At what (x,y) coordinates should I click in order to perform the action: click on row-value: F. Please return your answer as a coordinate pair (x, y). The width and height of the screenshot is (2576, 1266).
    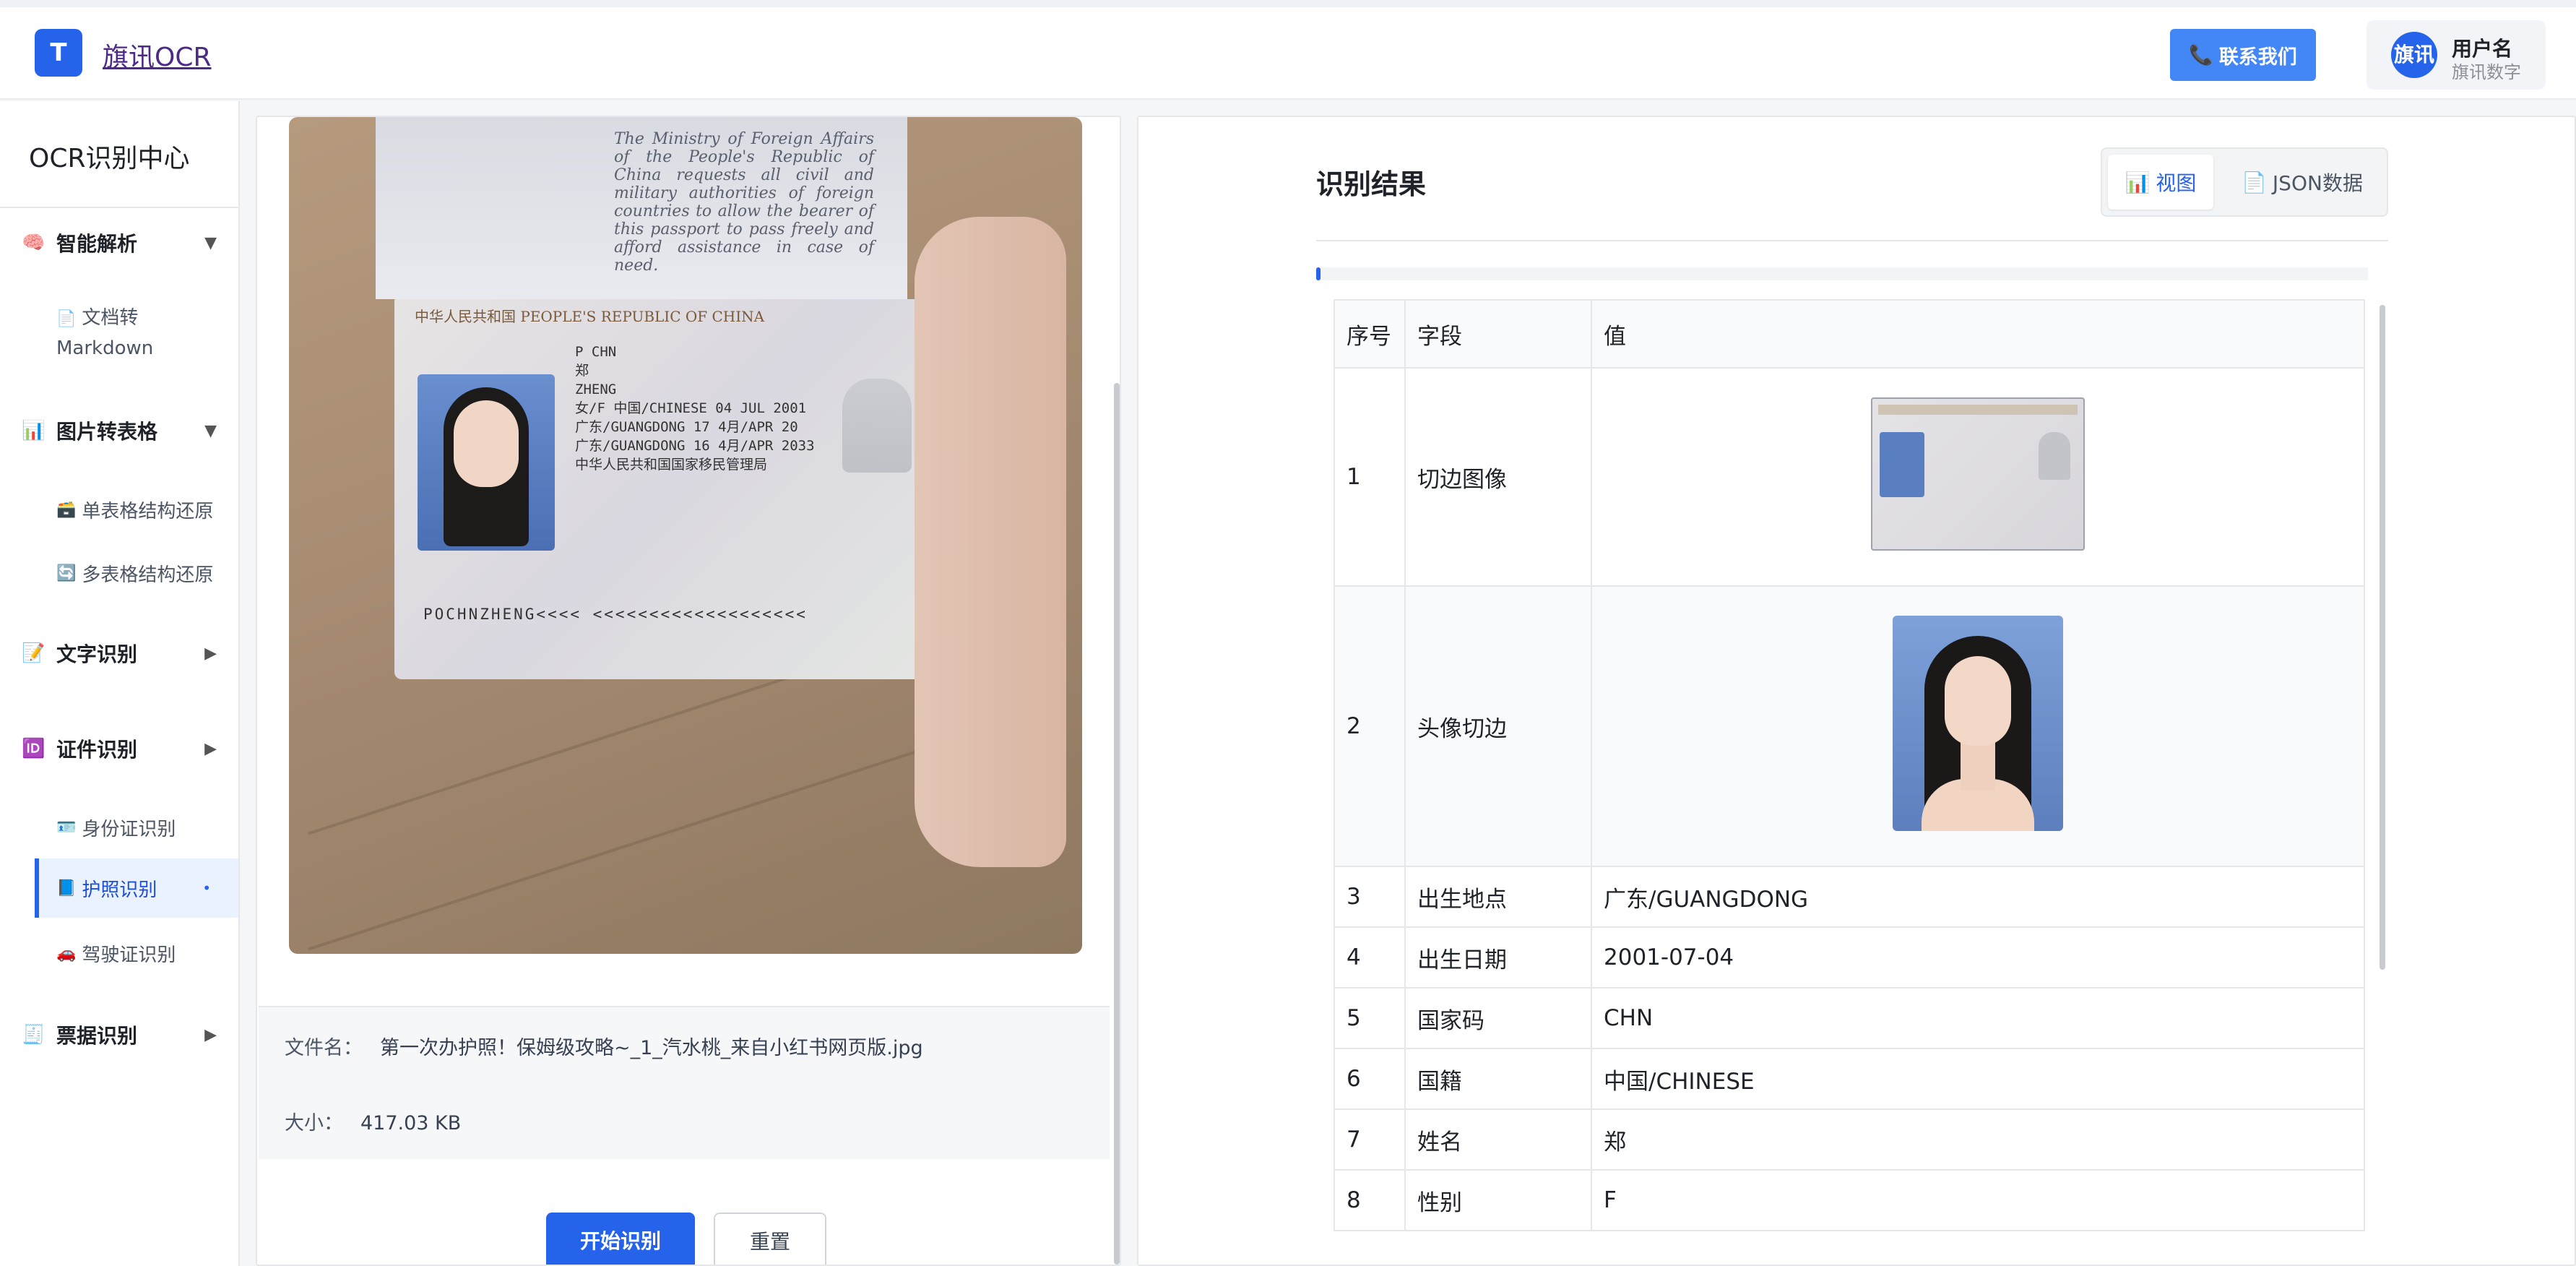
    Looking at the image, I should click on (1978, 1200).